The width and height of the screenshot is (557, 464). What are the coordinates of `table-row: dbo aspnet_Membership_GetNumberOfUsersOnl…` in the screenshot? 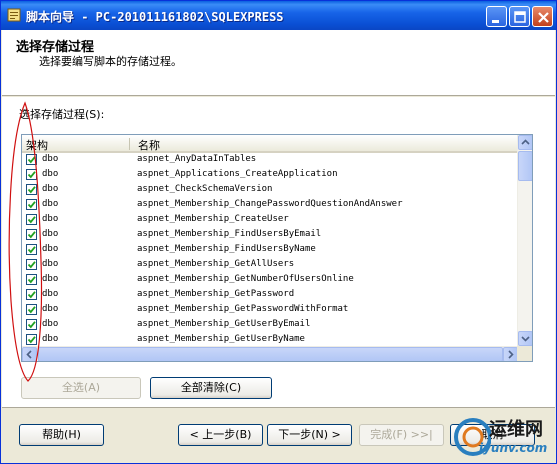 It's located at (270, 280).